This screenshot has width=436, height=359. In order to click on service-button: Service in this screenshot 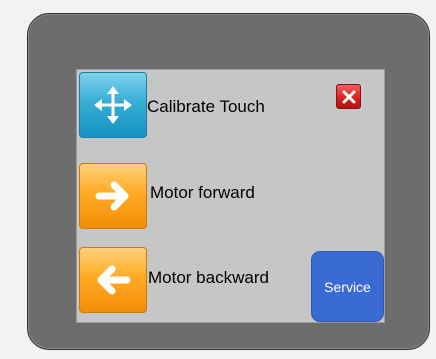, I will do `click(347, 286)`.